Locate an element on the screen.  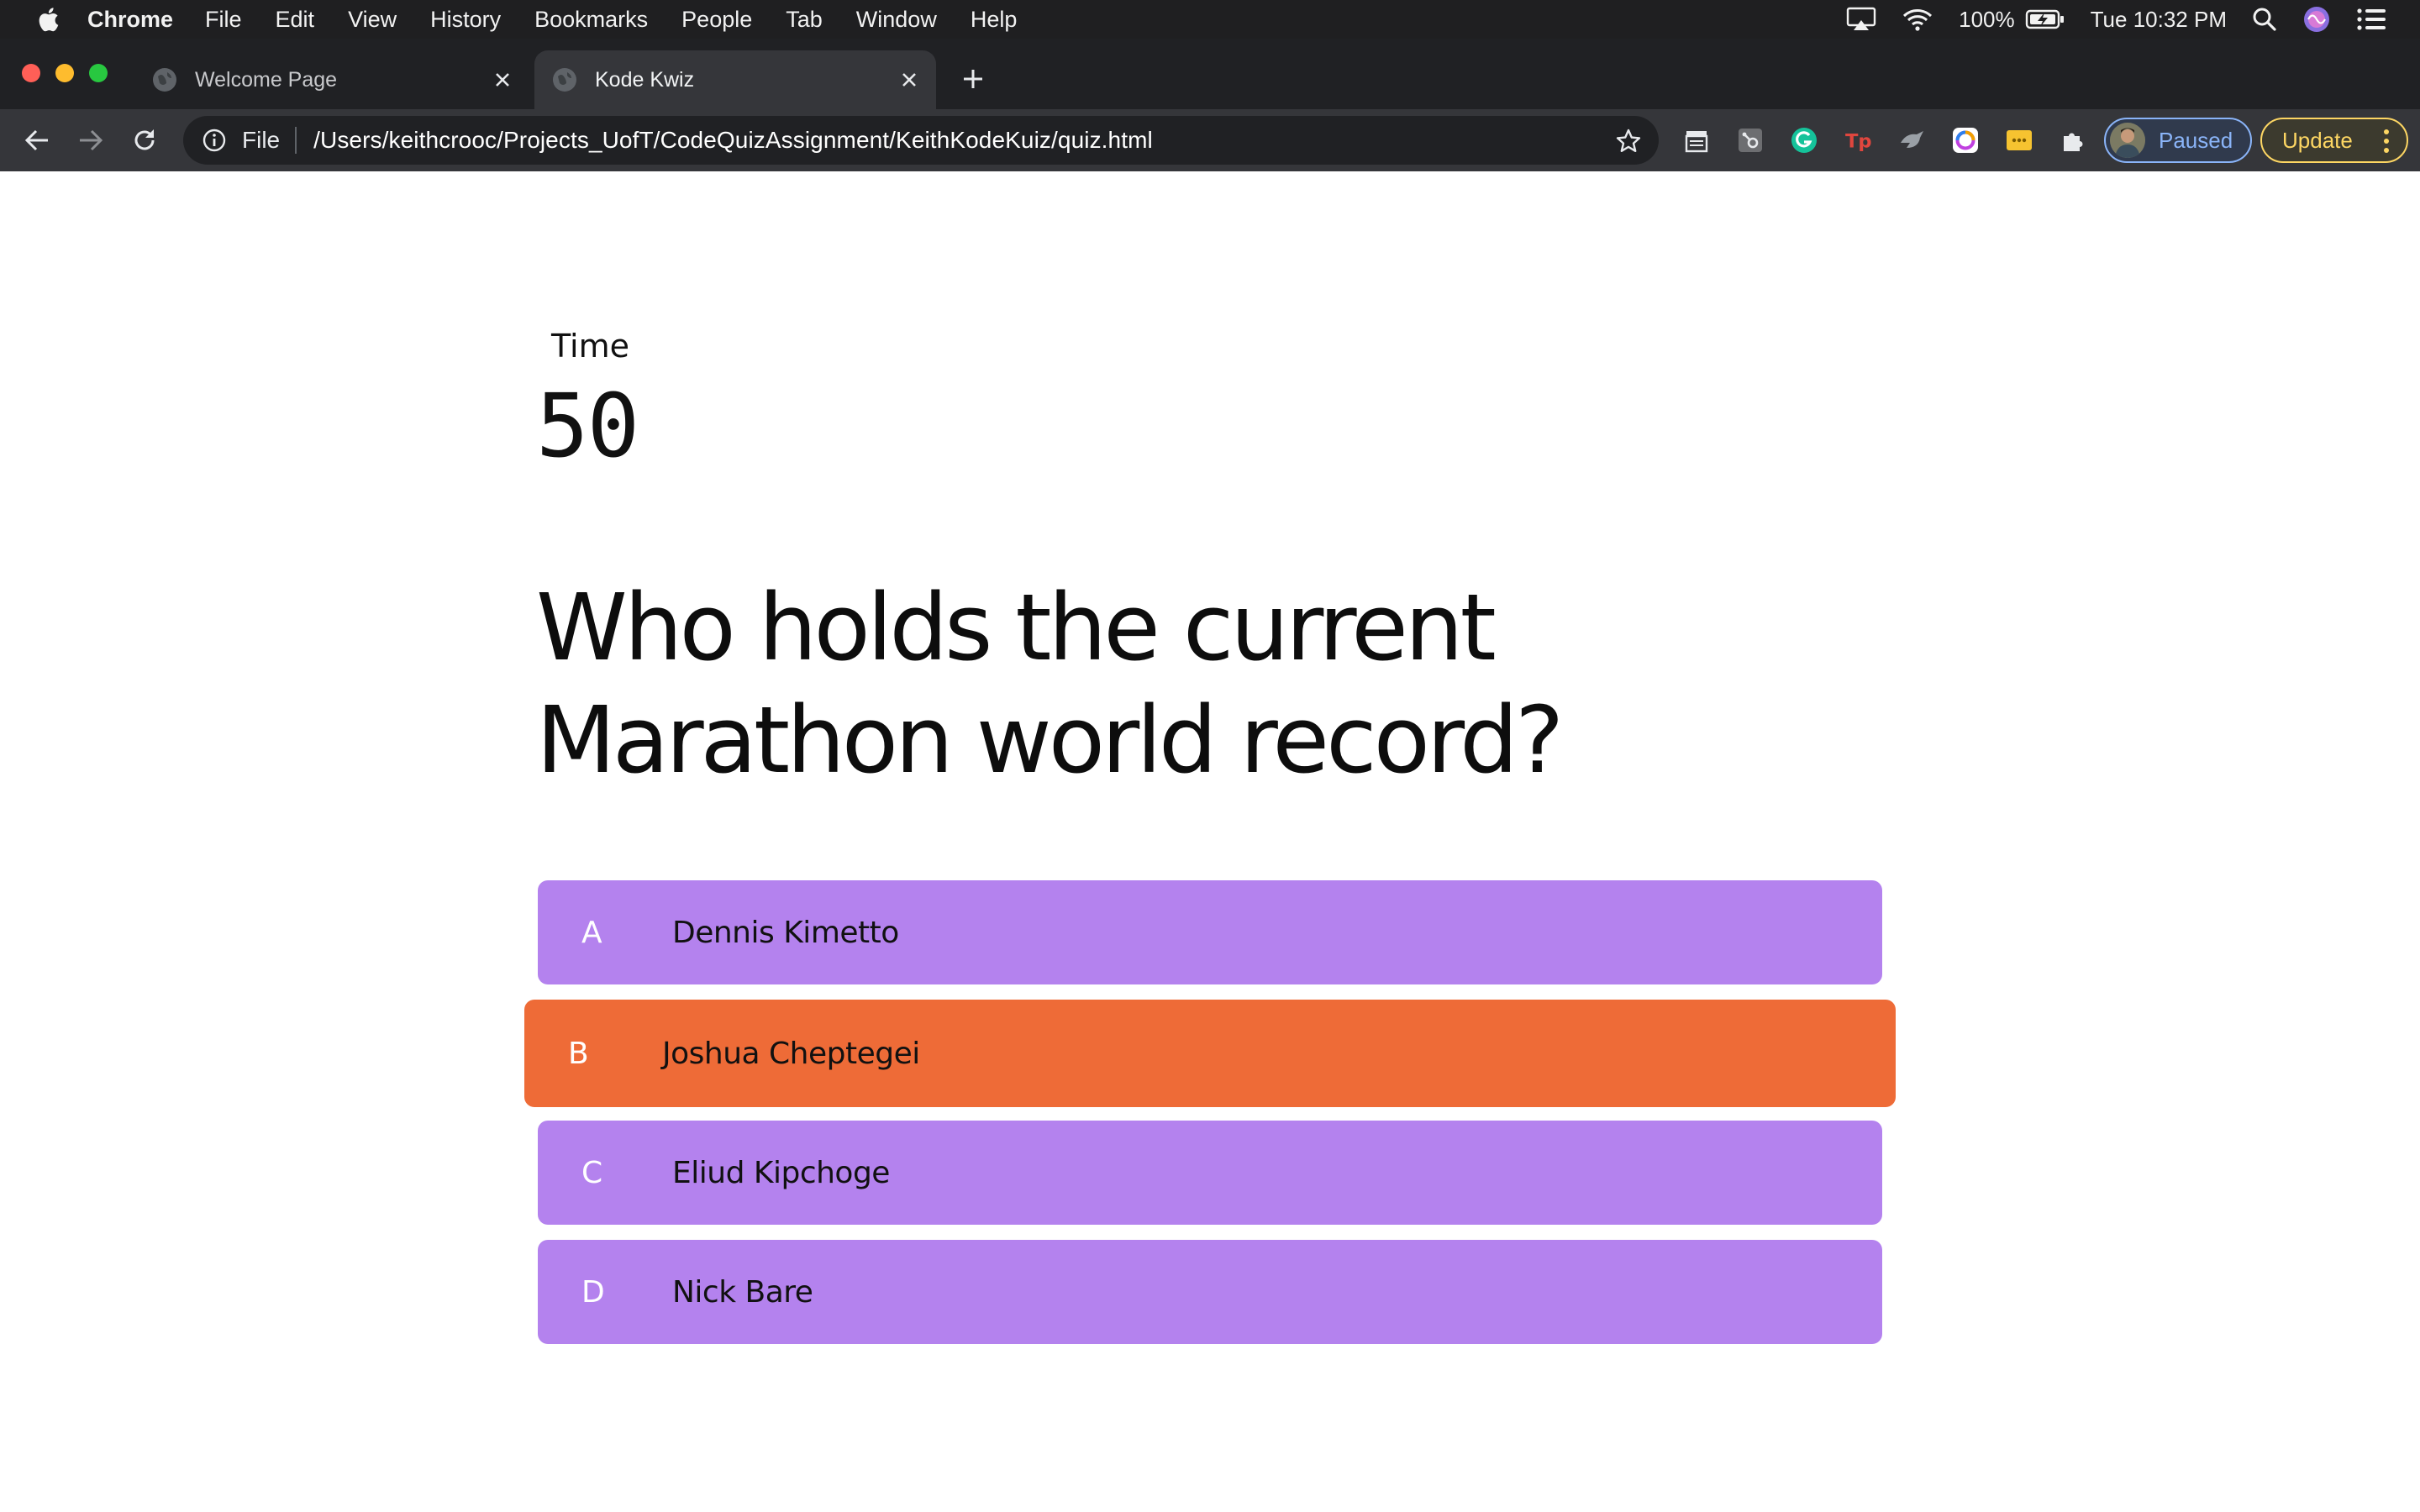
battery-icon is located at coordinates (2045, 19).